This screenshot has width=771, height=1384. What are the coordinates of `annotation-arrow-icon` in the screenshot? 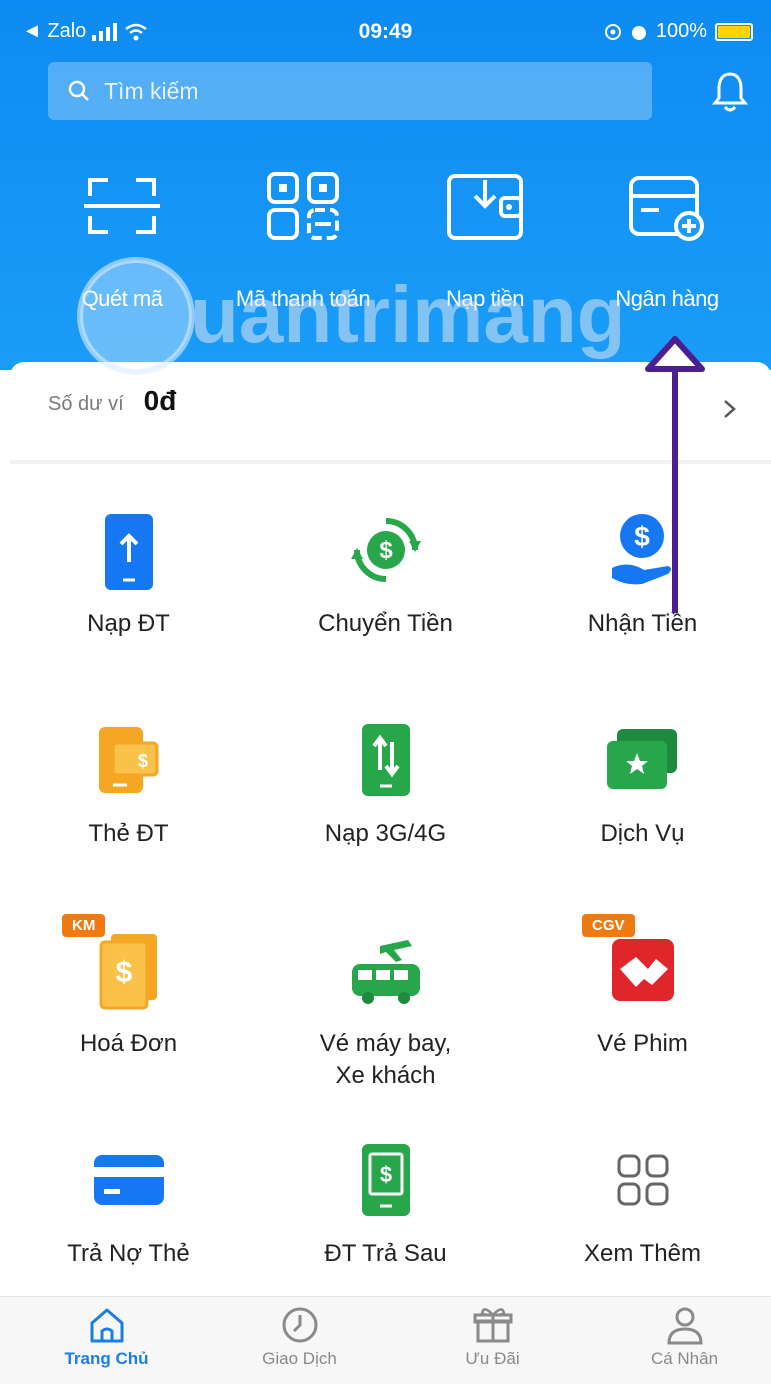 It's located at (675, 474).